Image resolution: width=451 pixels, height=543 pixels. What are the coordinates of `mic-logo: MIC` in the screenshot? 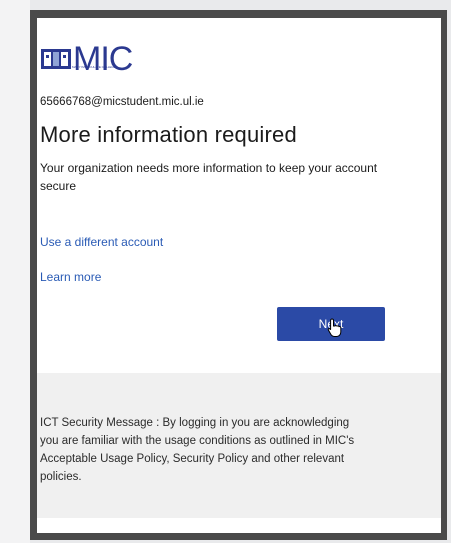 It's located at (96, 59).